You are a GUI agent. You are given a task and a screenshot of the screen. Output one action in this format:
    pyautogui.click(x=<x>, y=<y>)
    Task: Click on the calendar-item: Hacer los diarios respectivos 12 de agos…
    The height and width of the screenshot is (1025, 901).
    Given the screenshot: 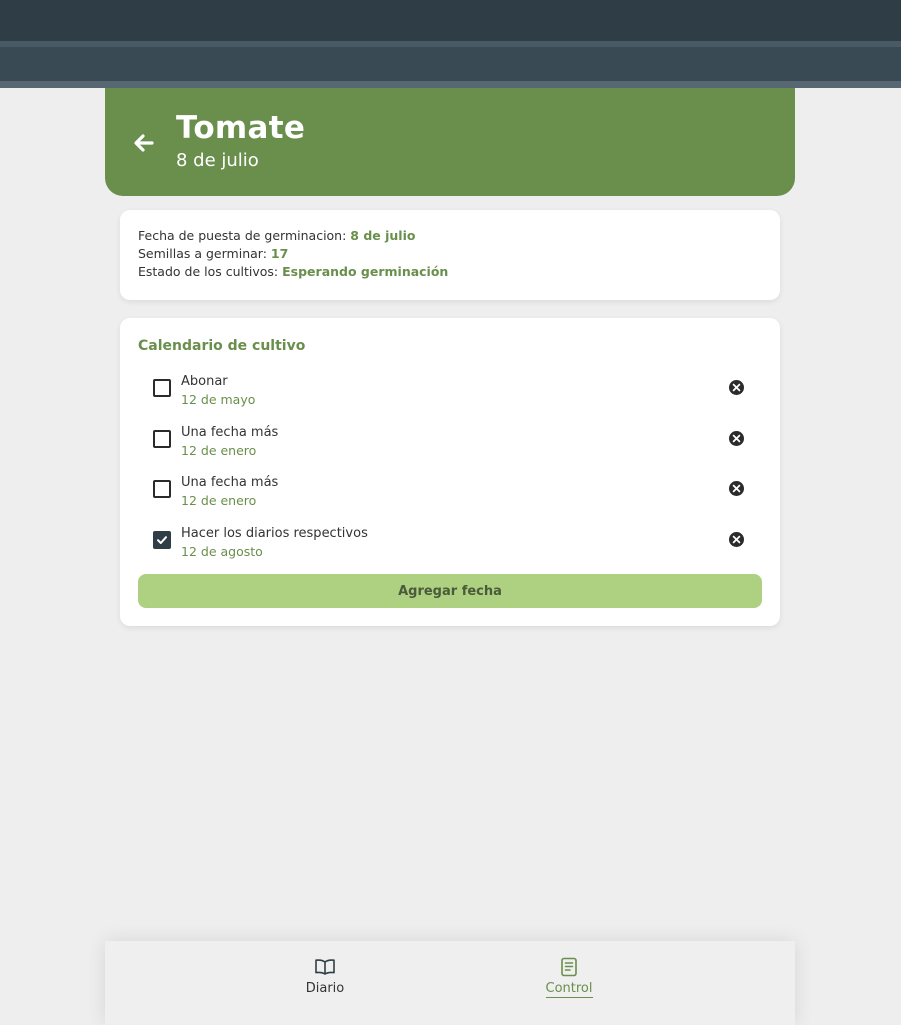 What is the action you would take?
    pyautogui.click(x=452, y=546)
    